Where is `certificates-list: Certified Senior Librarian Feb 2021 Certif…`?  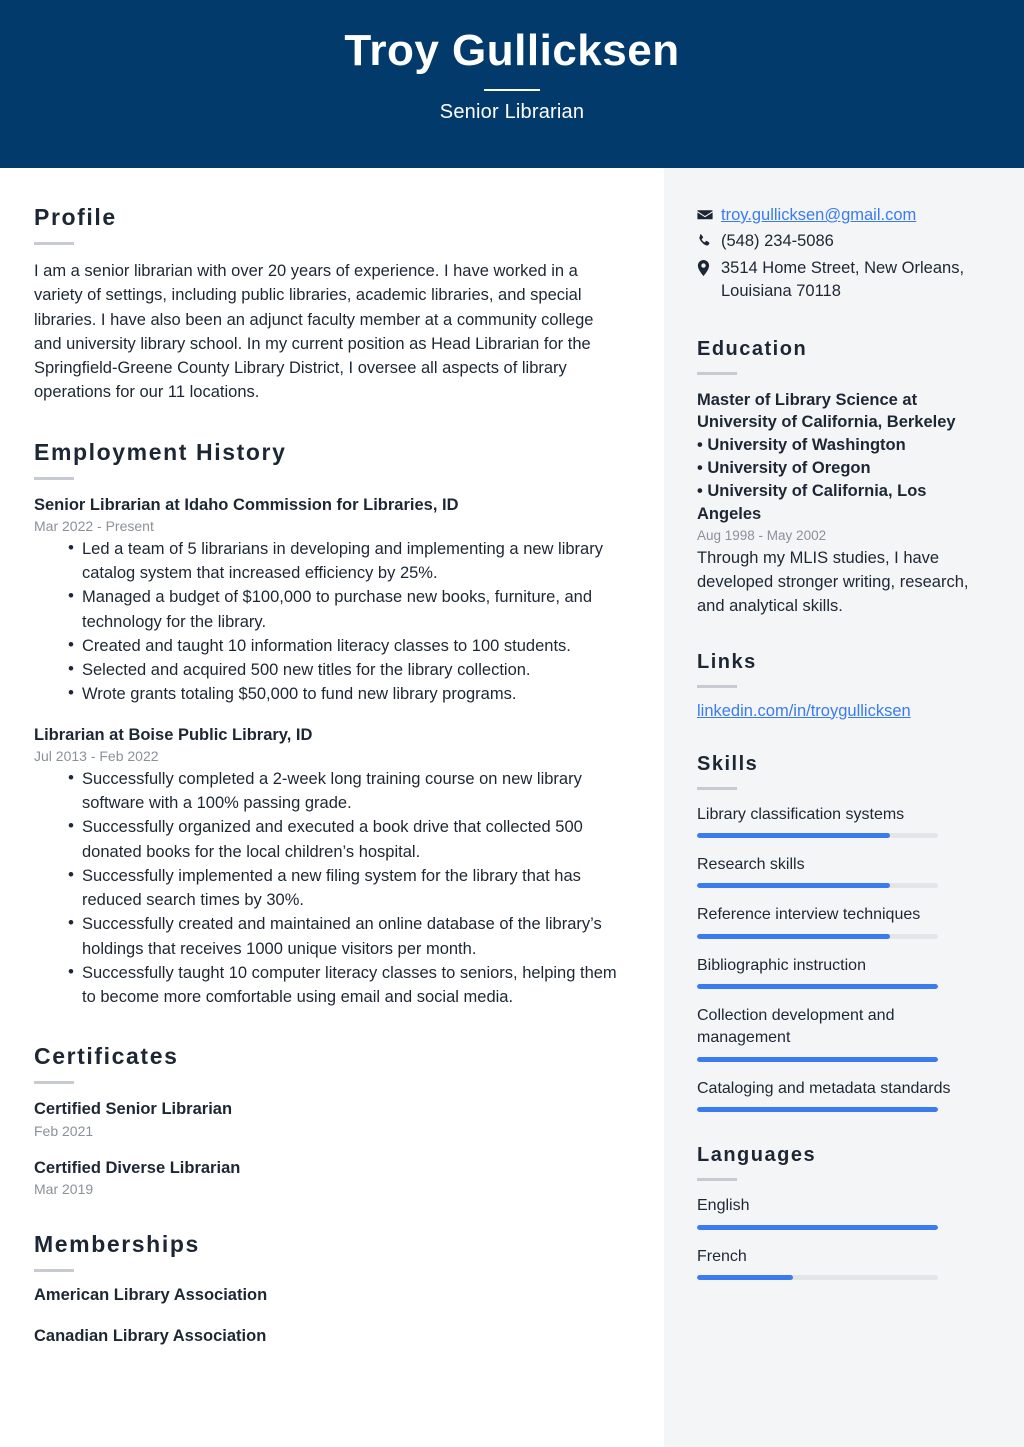 certificates-list: Certified Senior Librarian Feb 2021 Certif… is located at coordinates (327, 1147).